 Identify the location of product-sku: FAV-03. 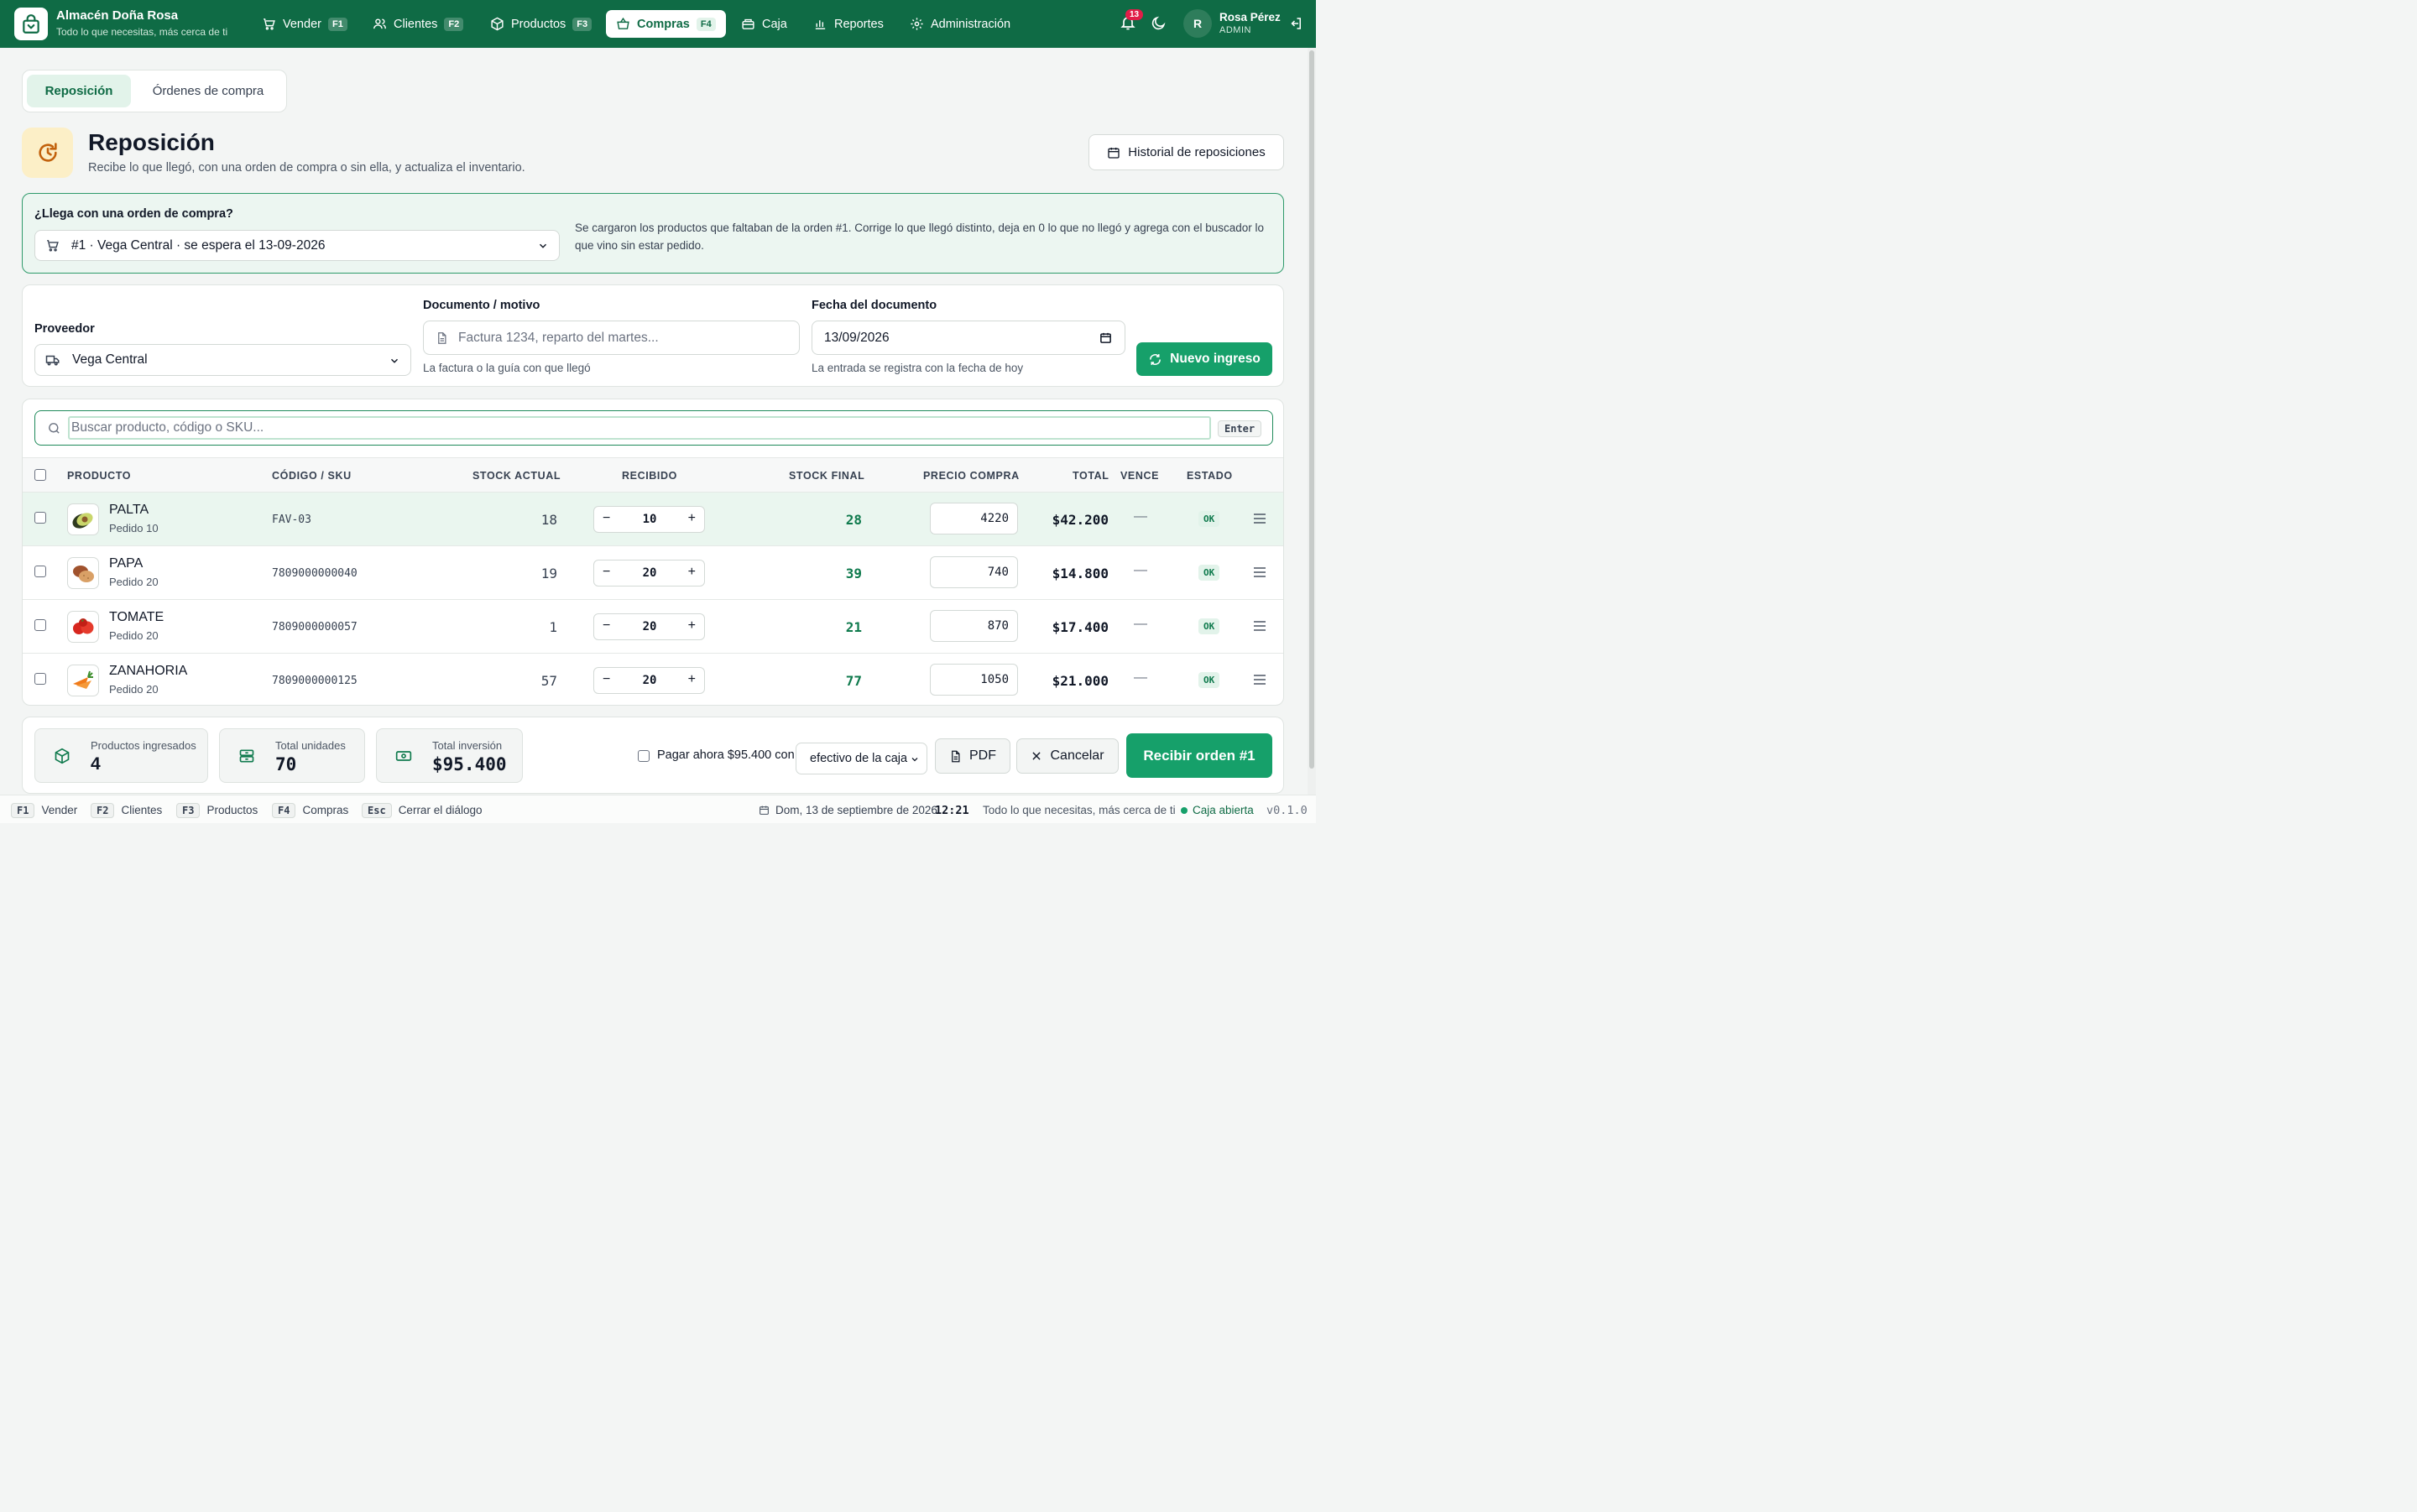
(291, 520).